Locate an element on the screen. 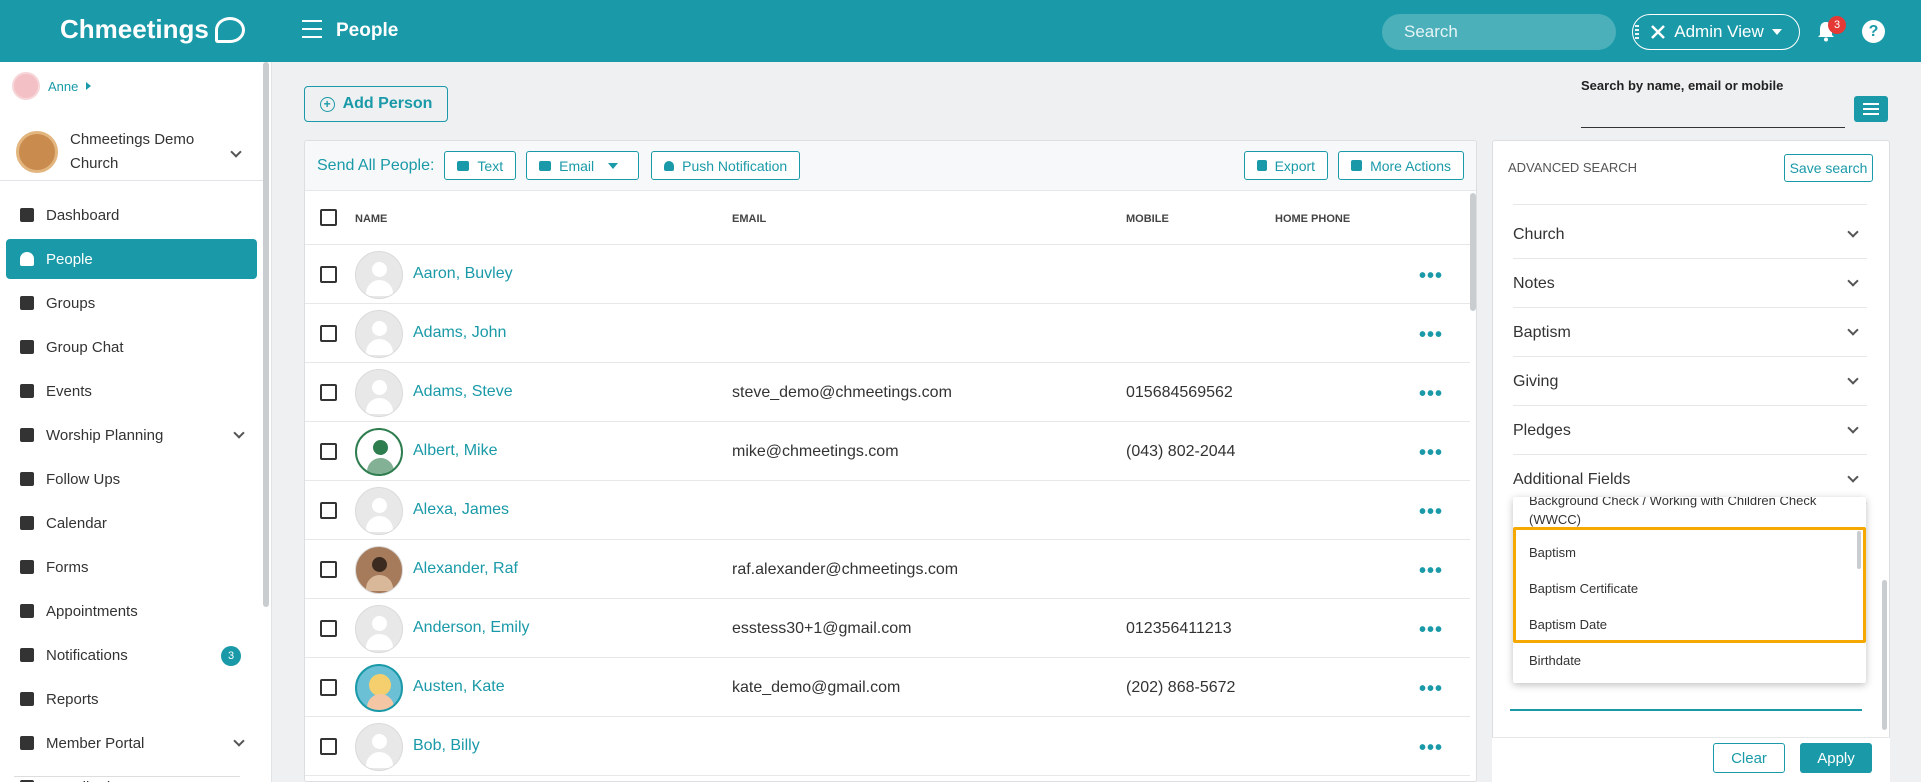 The height and width of the screenshot is (782, 1921). person-name-link: Anderson, Emily is located at coordinates (471, 628).